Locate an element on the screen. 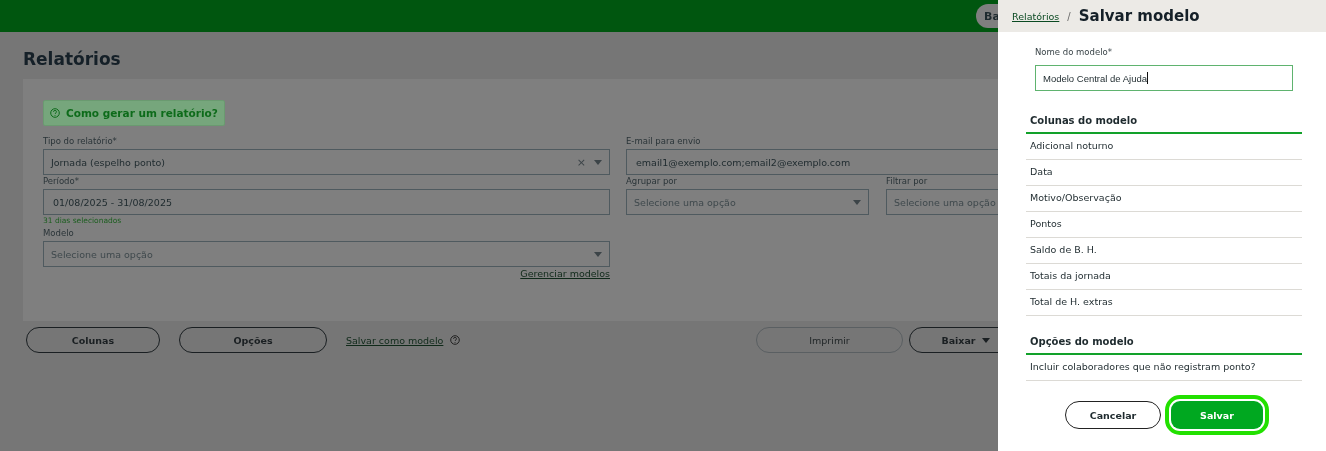  column-item: Saldo de B. H. is located at coordinates (1164, 251).